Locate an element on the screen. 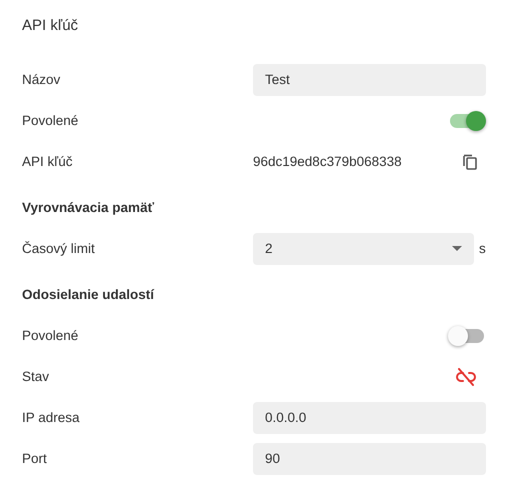 The width and height of the screenshot is (521, 500). unit-label: s is located at coordinates (482, 248).